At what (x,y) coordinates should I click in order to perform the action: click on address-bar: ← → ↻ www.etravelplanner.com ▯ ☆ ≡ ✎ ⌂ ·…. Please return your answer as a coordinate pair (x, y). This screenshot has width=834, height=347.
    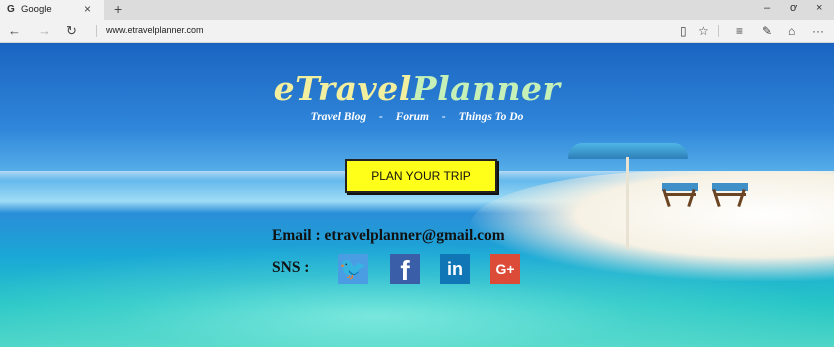
    Looking at the image, I should click on (417, 31).